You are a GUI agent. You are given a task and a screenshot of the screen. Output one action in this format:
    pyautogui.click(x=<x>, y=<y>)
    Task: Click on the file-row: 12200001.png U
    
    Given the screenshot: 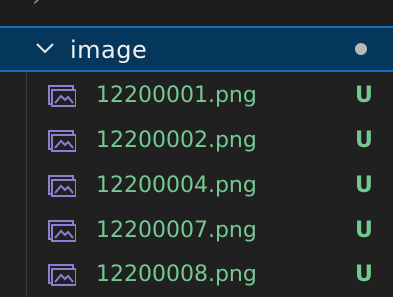 What is the action you would take?
    pyautogui.click(x=196, y=96)
    